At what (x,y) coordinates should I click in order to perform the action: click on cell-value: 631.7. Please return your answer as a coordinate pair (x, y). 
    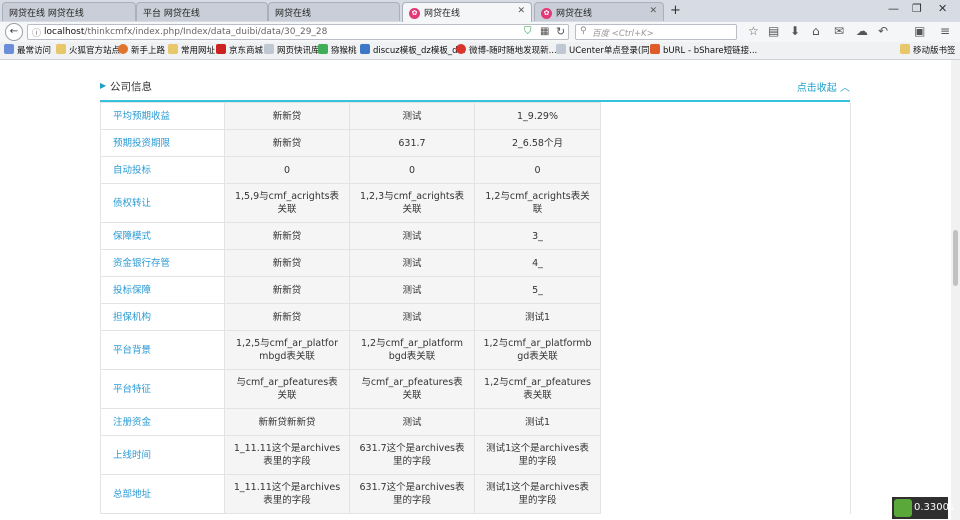
    Looking at the image, I should click on (412, 143).